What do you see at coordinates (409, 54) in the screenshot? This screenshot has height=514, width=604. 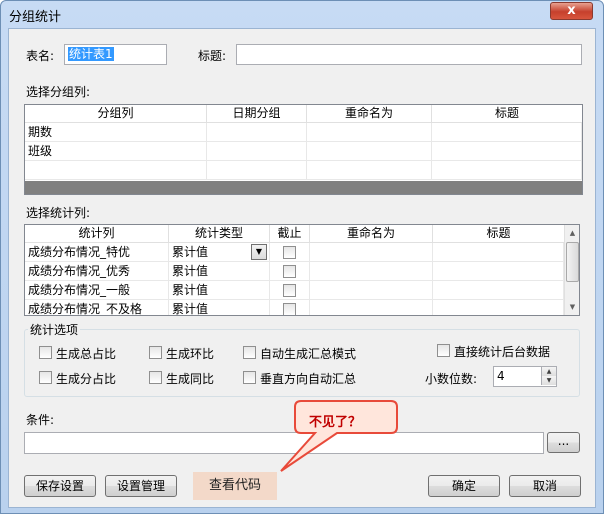 I see `title-input` at bounding box center [409, 54].